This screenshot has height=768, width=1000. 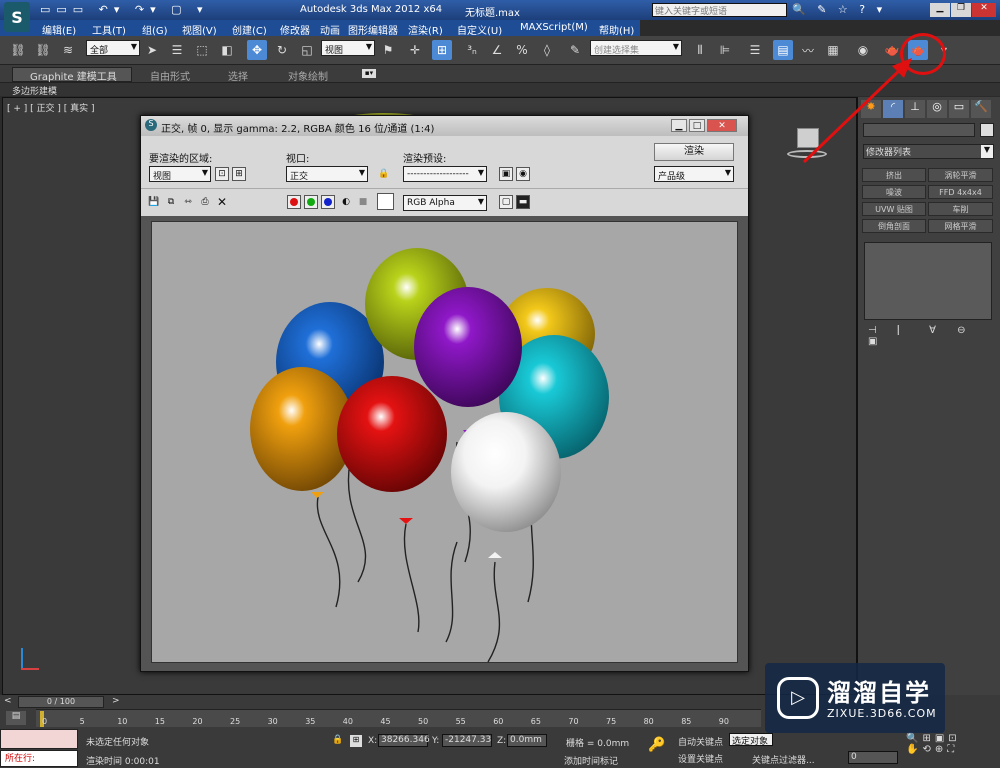 I want to click on auto-region-icon: ⊞, so click(x=239, y=174).